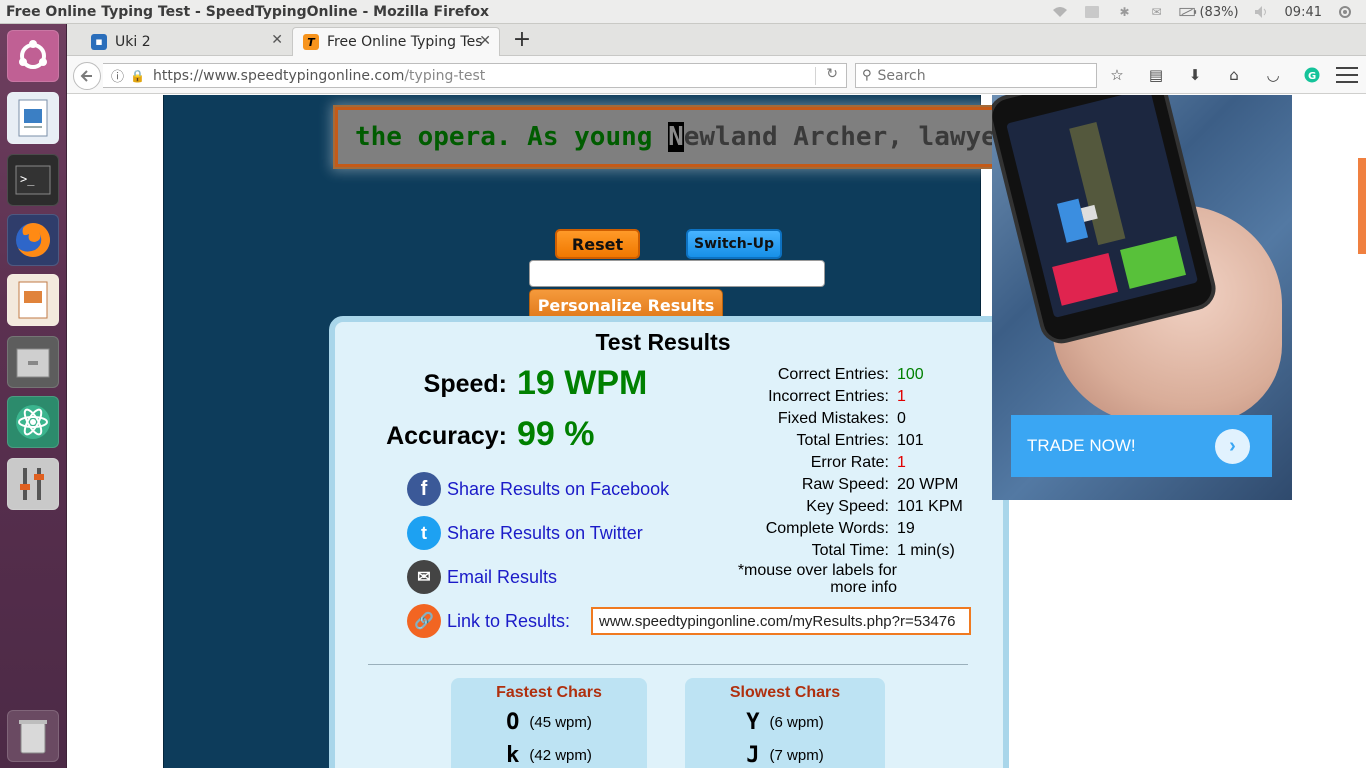  Describe the element at coordinates (1214, 75) in the screenshot. I see `toolbar-icons: ☆ ▤ ⬇ ⌂ ◡ G` at that location.